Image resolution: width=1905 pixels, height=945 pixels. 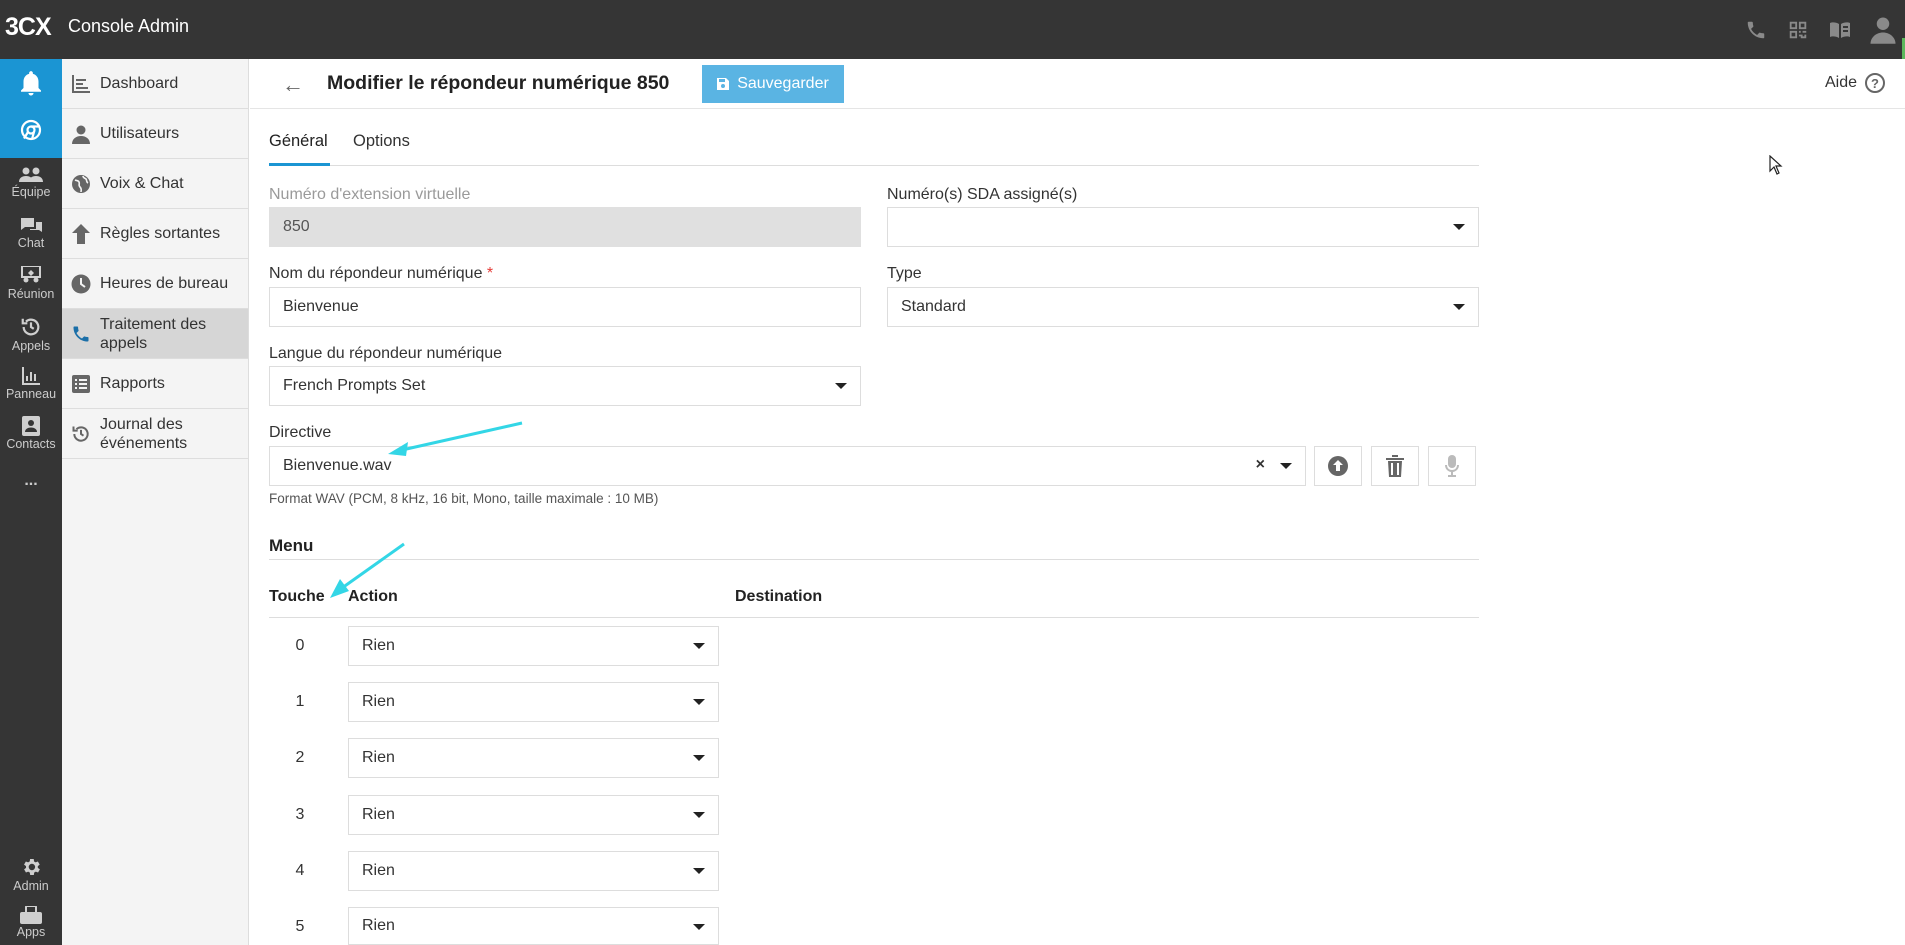 I want to click on clear-icon: ×, so click(x=1260, y=465).